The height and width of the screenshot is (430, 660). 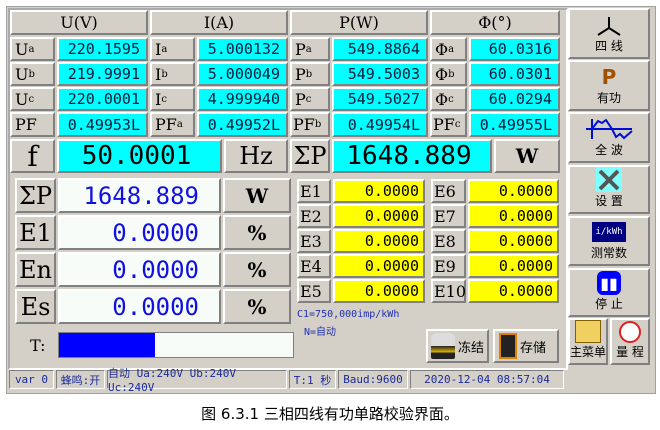 I want to click on main-menu-button: 主菜单, so click(x=588, y=341).